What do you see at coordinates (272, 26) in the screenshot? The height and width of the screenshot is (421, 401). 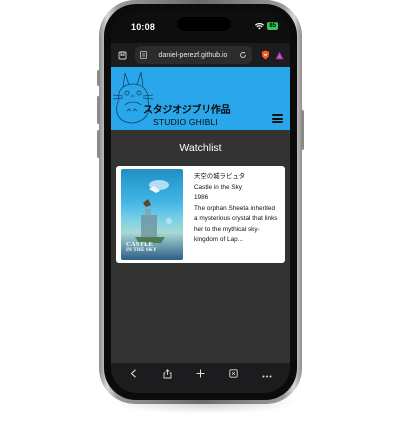 I see `battery-indicator: 85` at bounding box center [272, 26].